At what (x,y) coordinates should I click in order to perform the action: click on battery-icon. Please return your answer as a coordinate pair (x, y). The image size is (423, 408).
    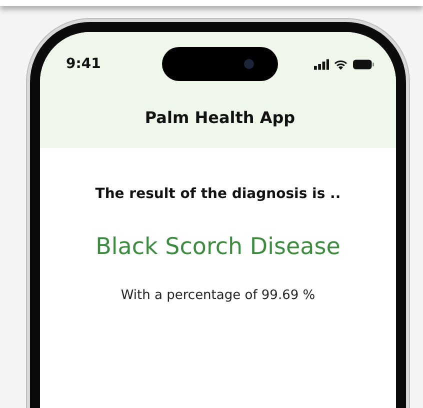
    Looking at the image, I should click on (363, 64).